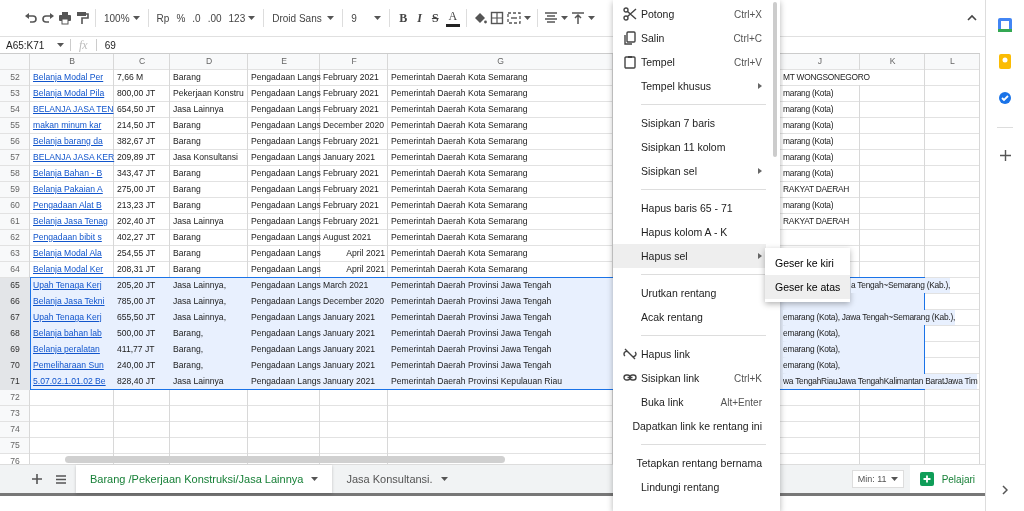 The width and height of the screenshot is (1024, 511). I want to click on column-header: L, so click(952, 61).